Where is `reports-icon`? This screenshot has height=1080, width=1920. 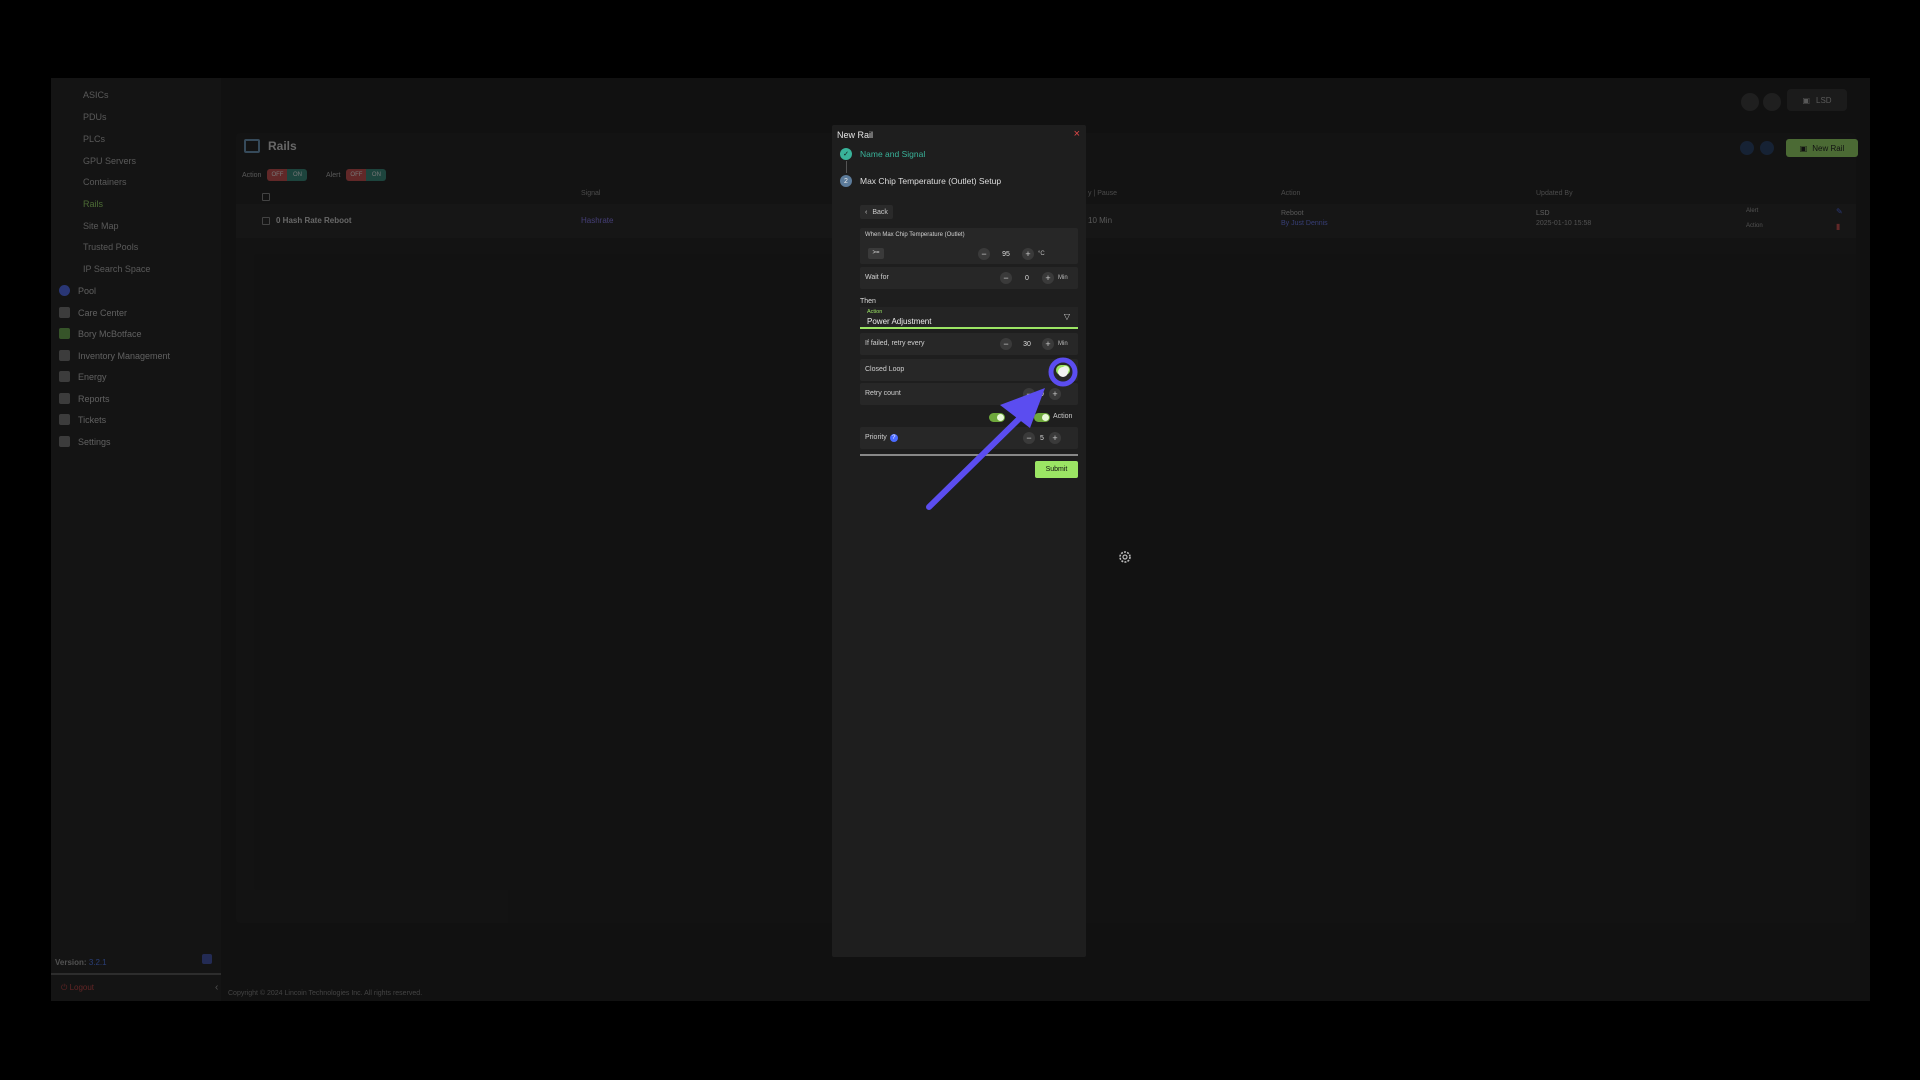
reports-icon is located at coordinates (64, 398).